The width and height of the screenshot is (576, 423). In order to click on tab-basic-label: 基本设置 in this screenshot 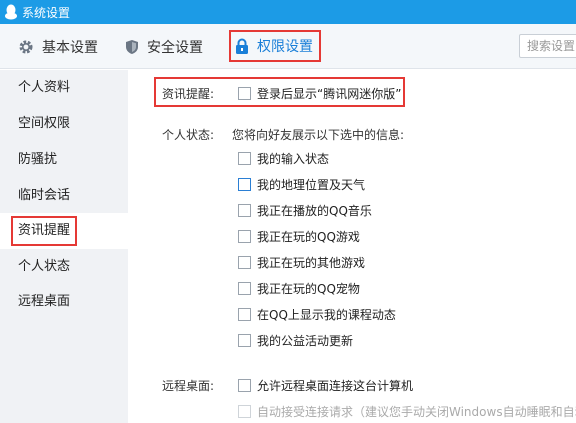, I will do `click(70, 47)`.